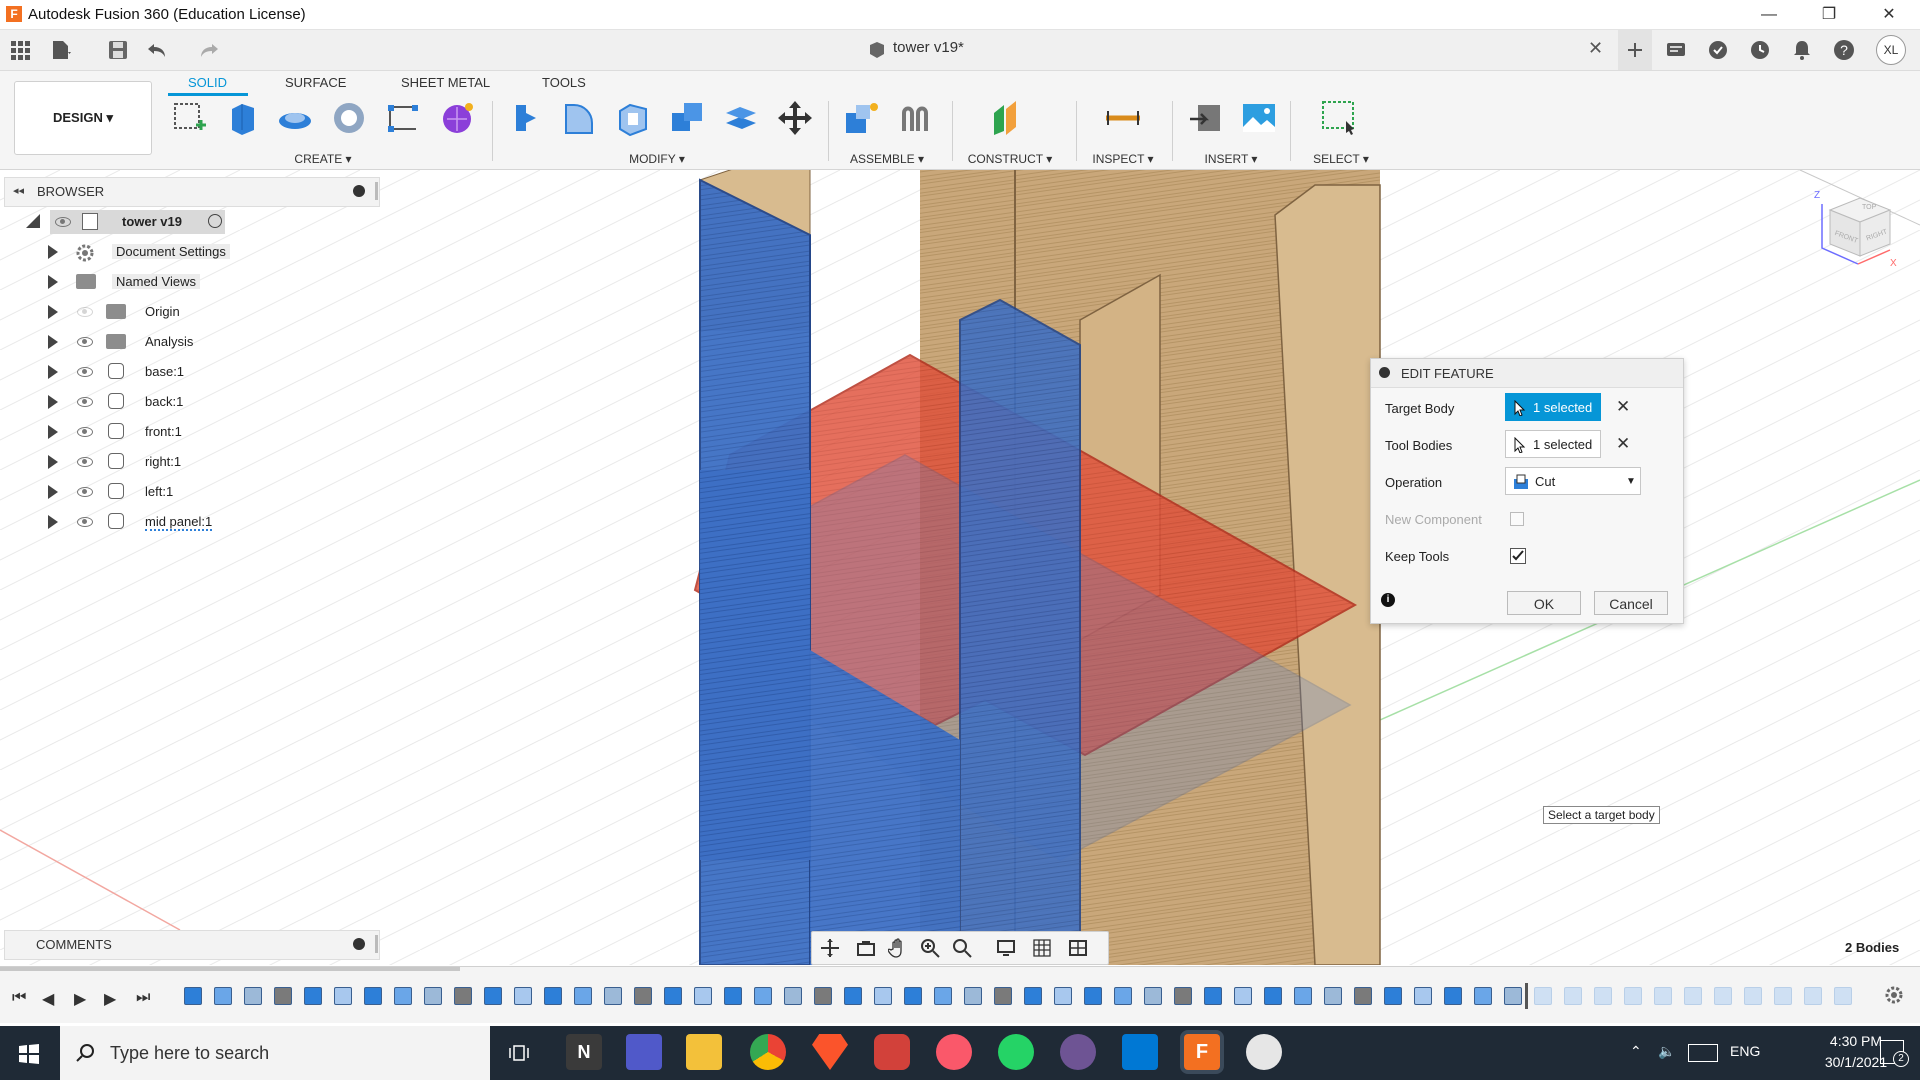 Image resolution: width=1920 pixels, height=1080 pixels. Describe the element at coordinates (1573, 481) in the screenshot. I see `operation-dropdown: Cut ▼` at that location.